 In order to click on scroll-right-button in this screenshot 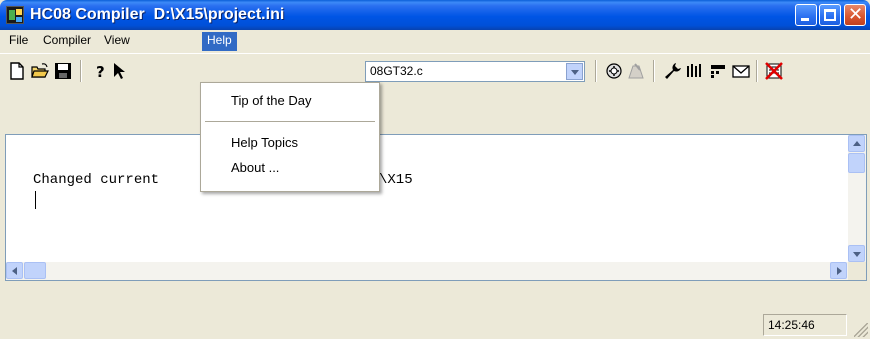, I will do `click(838, 270)`.